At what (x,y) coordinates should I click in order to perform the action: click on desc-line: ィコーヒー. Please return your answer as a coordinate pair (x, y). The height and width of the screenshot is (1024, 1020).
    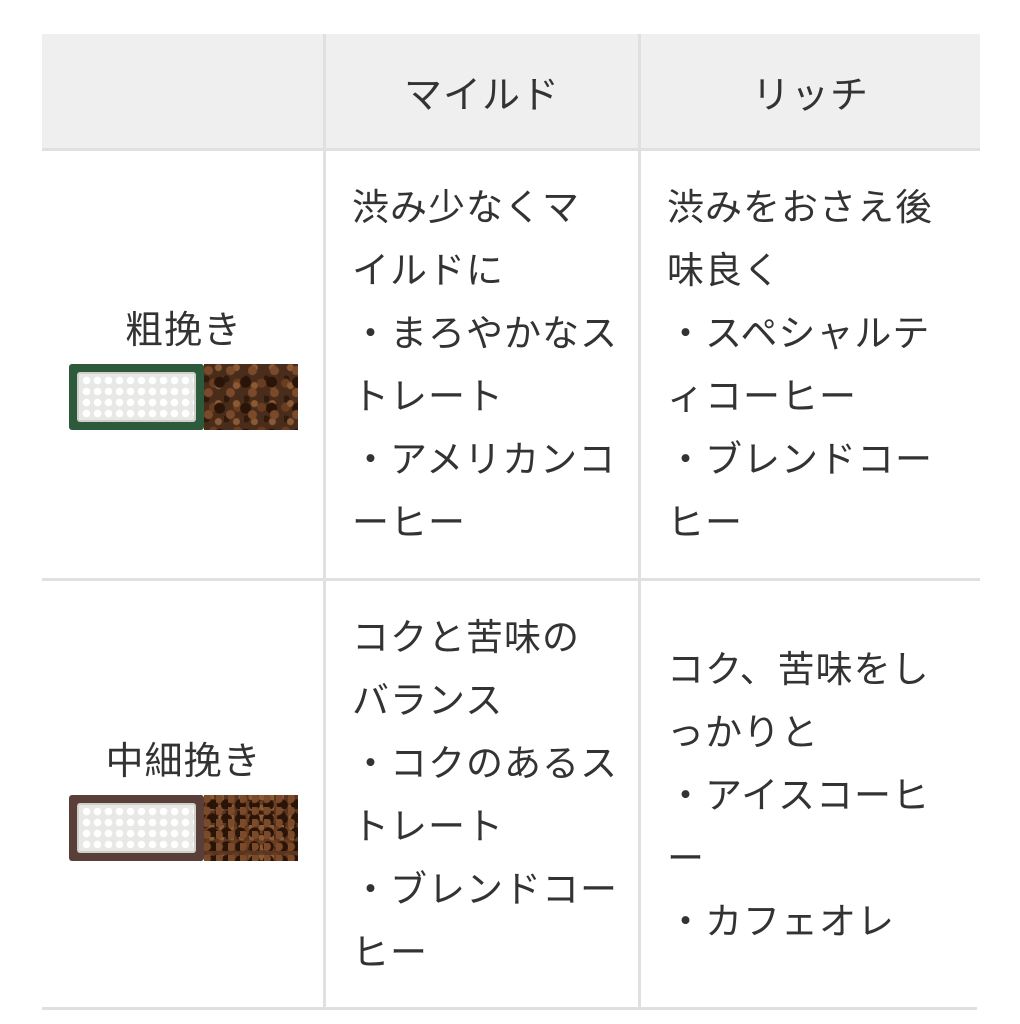
    Looking at the image, I should click on (762, 396).